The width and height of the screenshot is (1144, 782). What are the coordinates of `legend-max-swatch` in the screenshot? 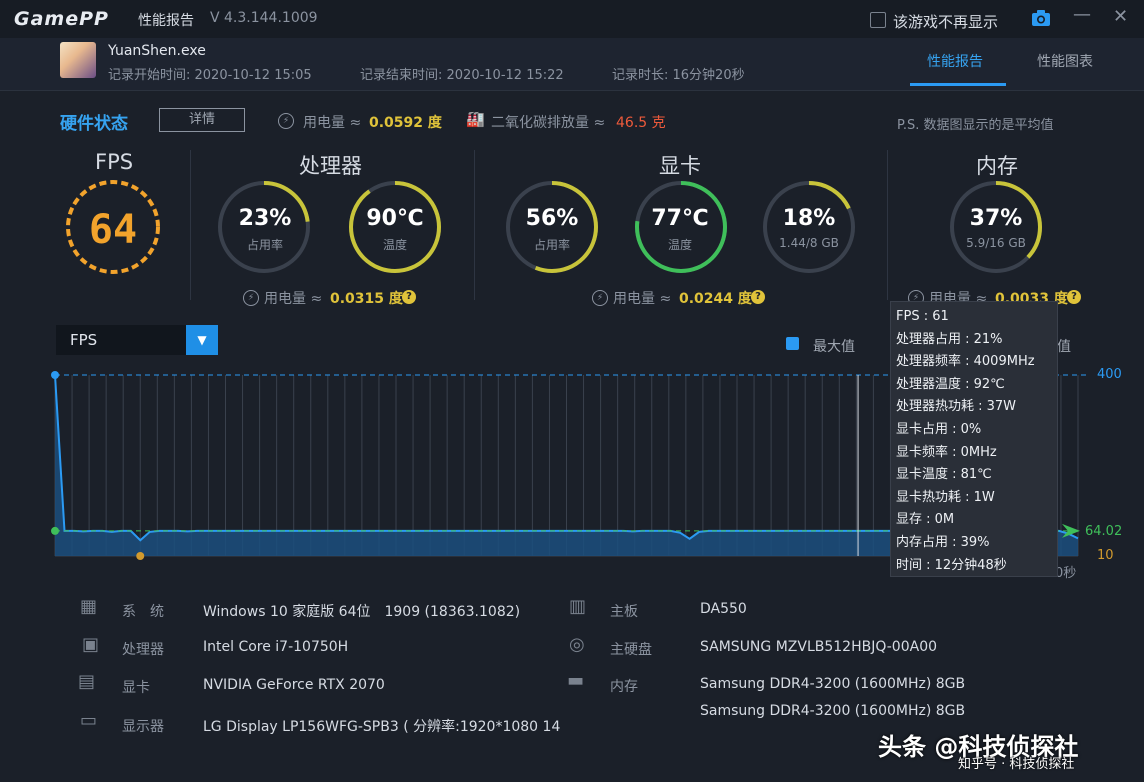 It's located at (792, 343).